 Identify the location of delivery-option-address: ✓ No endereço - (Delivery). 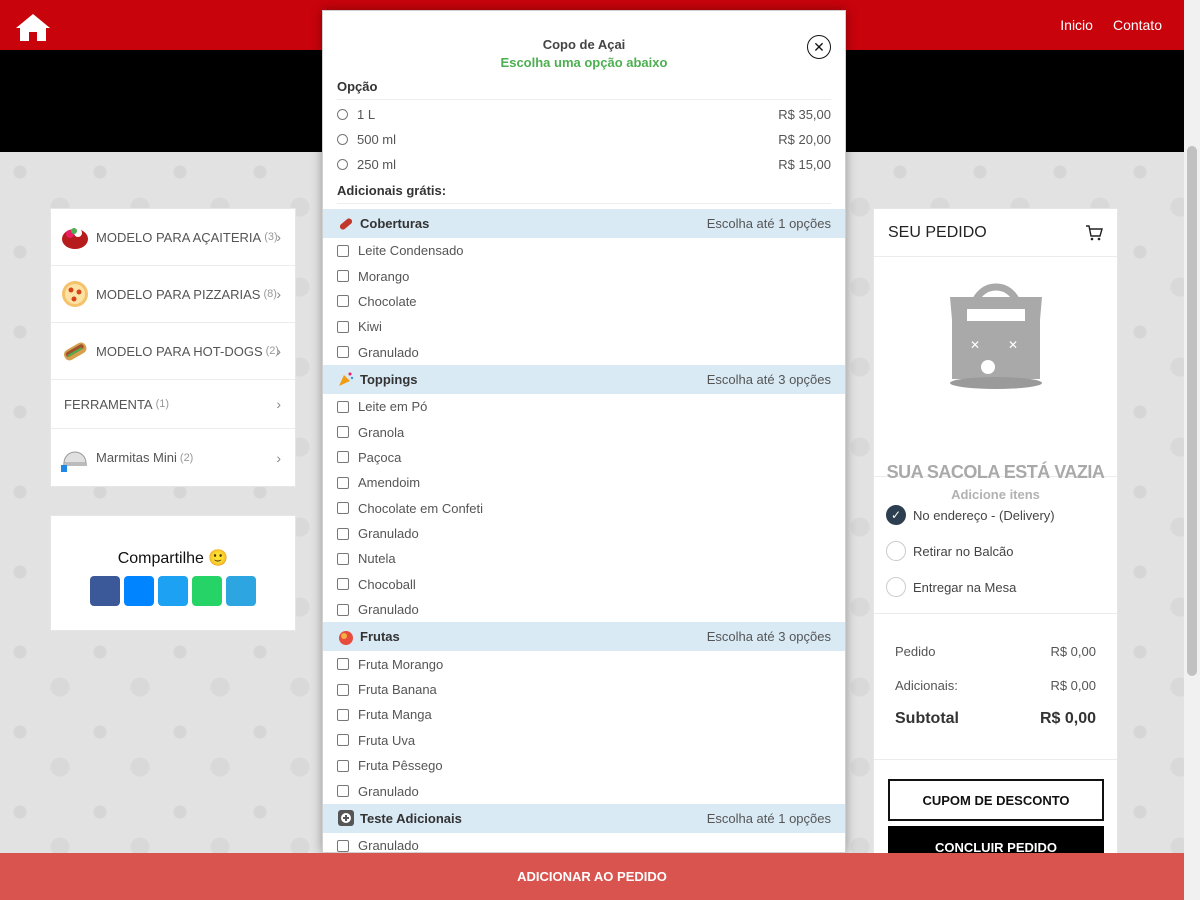
(995, 515).